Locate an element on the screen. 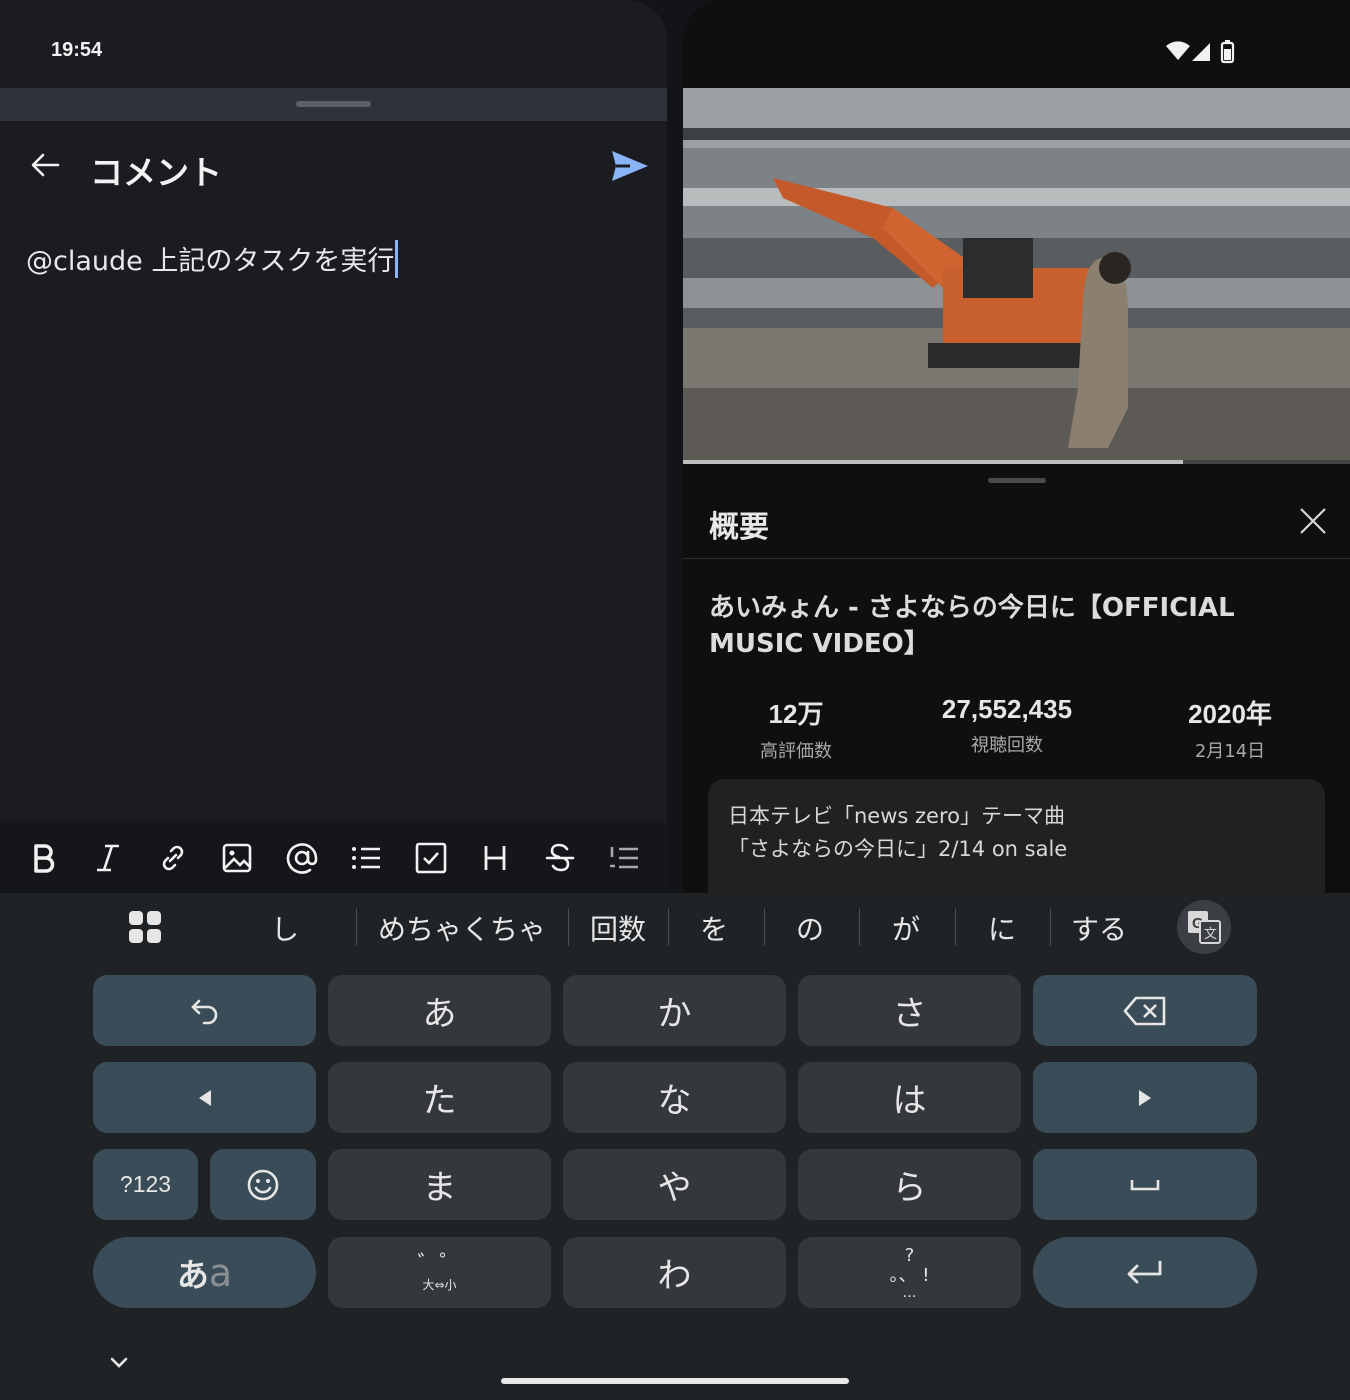 Image resolution: width=1350 pixels, height=1400 pixels. key-ta: た is located at coordinates (439, 1097).